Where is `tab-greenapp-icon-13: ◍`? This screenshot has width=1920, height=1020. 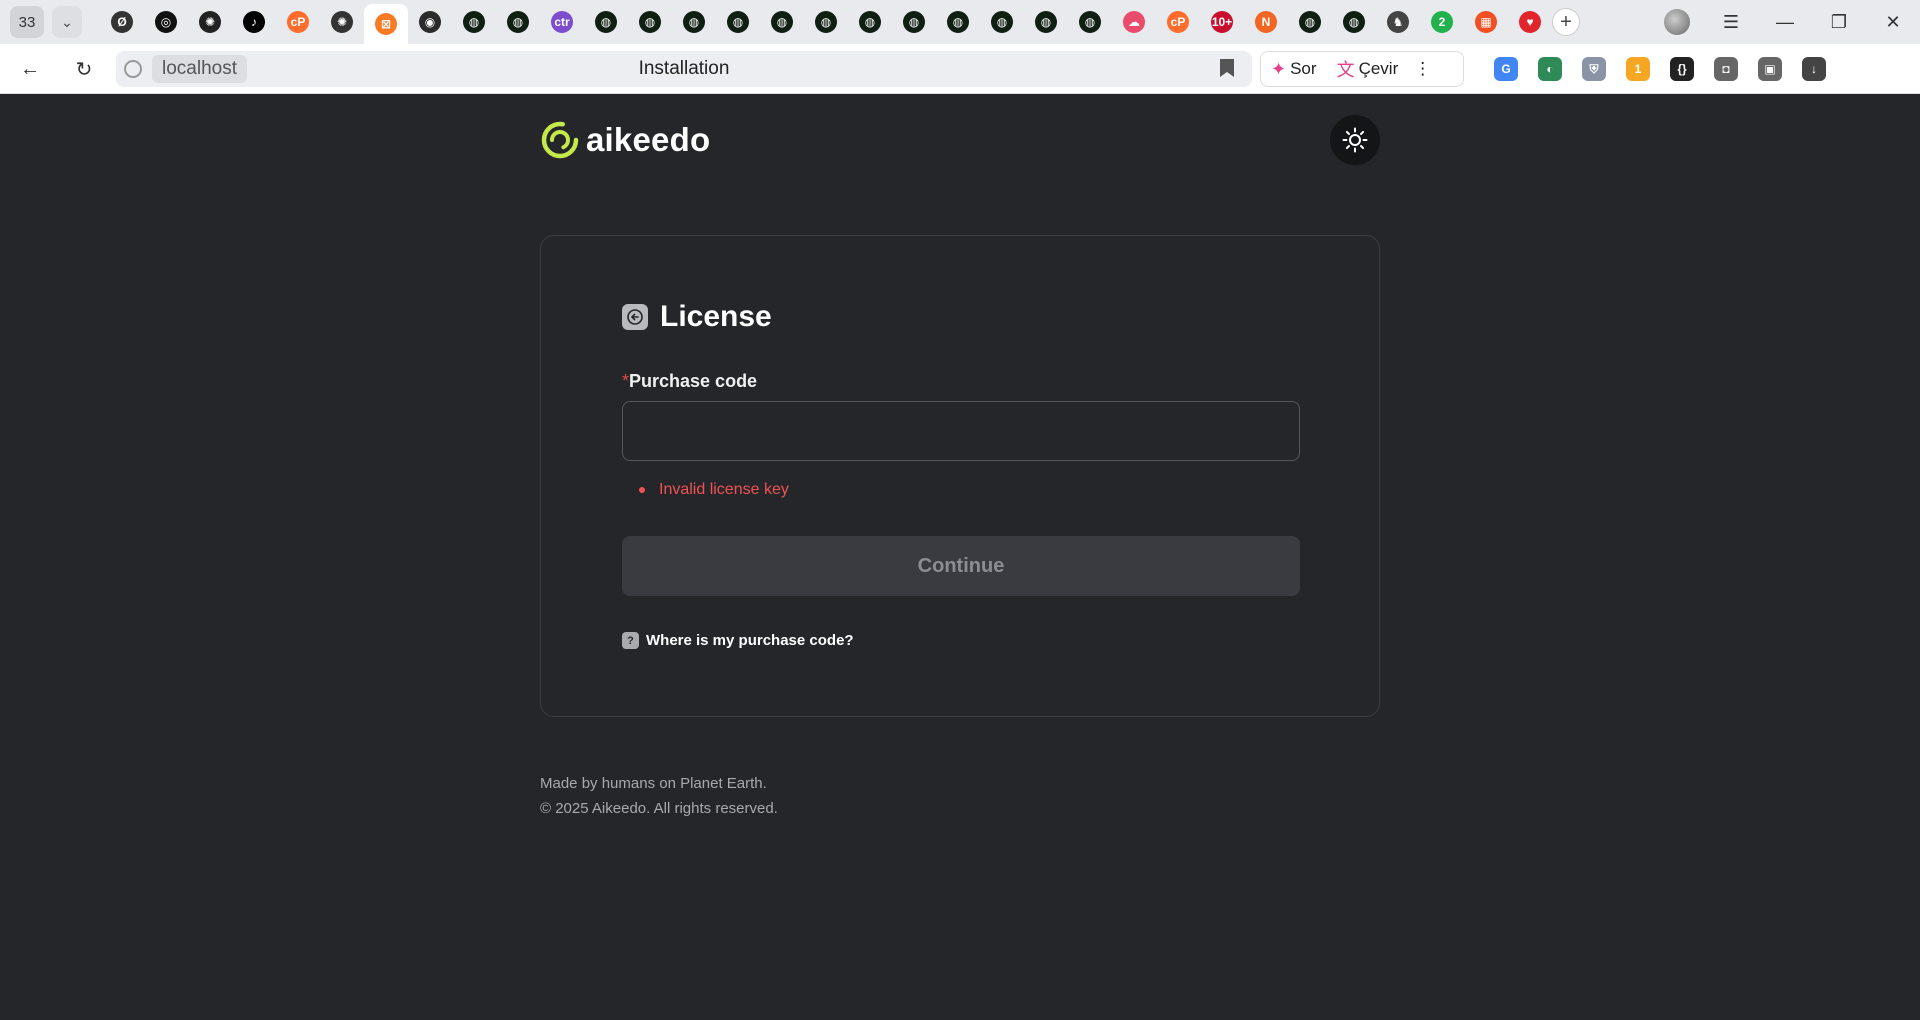
tab-greenapp-icon-13: ◍ is located at coordinates (1046, 22).